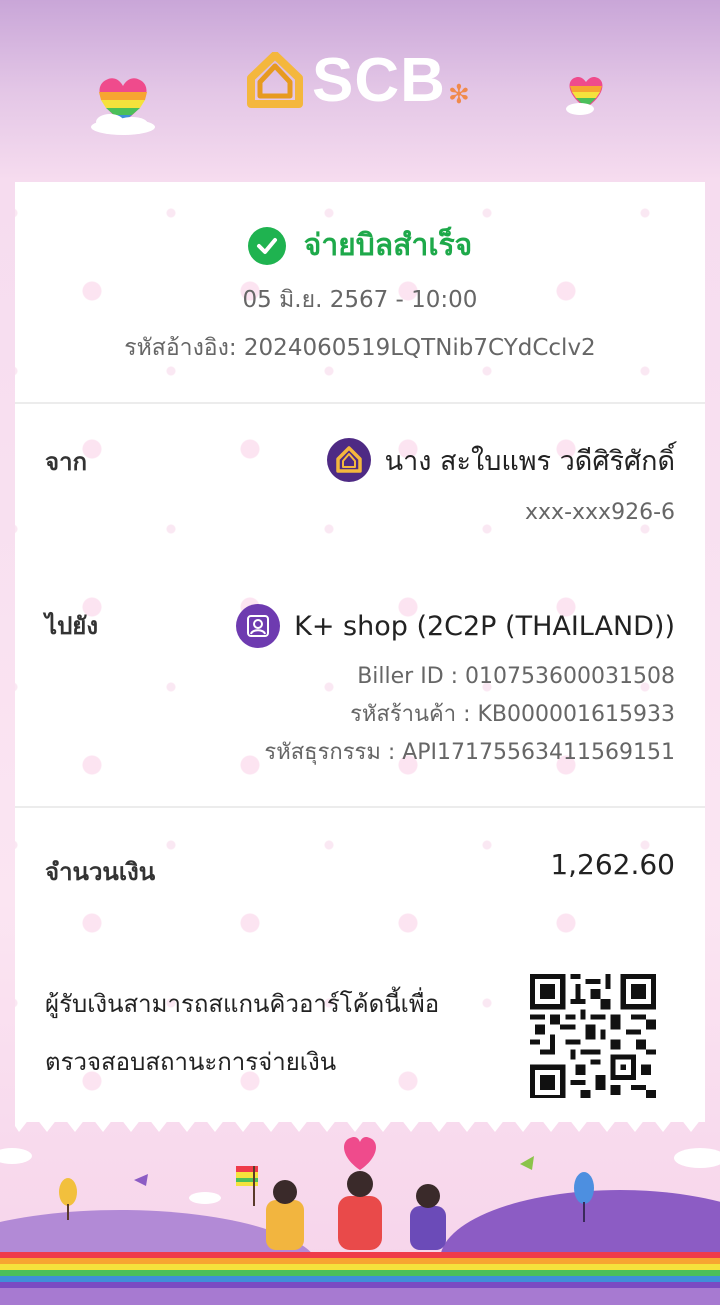 Image resolution: width=720 pixels, height=1305 pixels. Describe the element at coordinates (266, 245) in the screenshot. I see `check-circle-icon` at that location.